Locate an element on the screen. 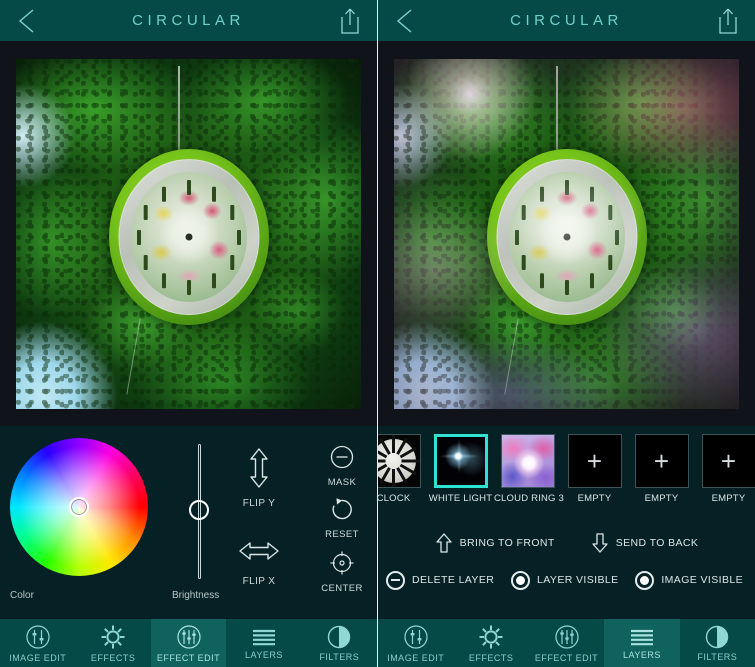  header-right: CIRCULAR is located at coordinates (566, 20).